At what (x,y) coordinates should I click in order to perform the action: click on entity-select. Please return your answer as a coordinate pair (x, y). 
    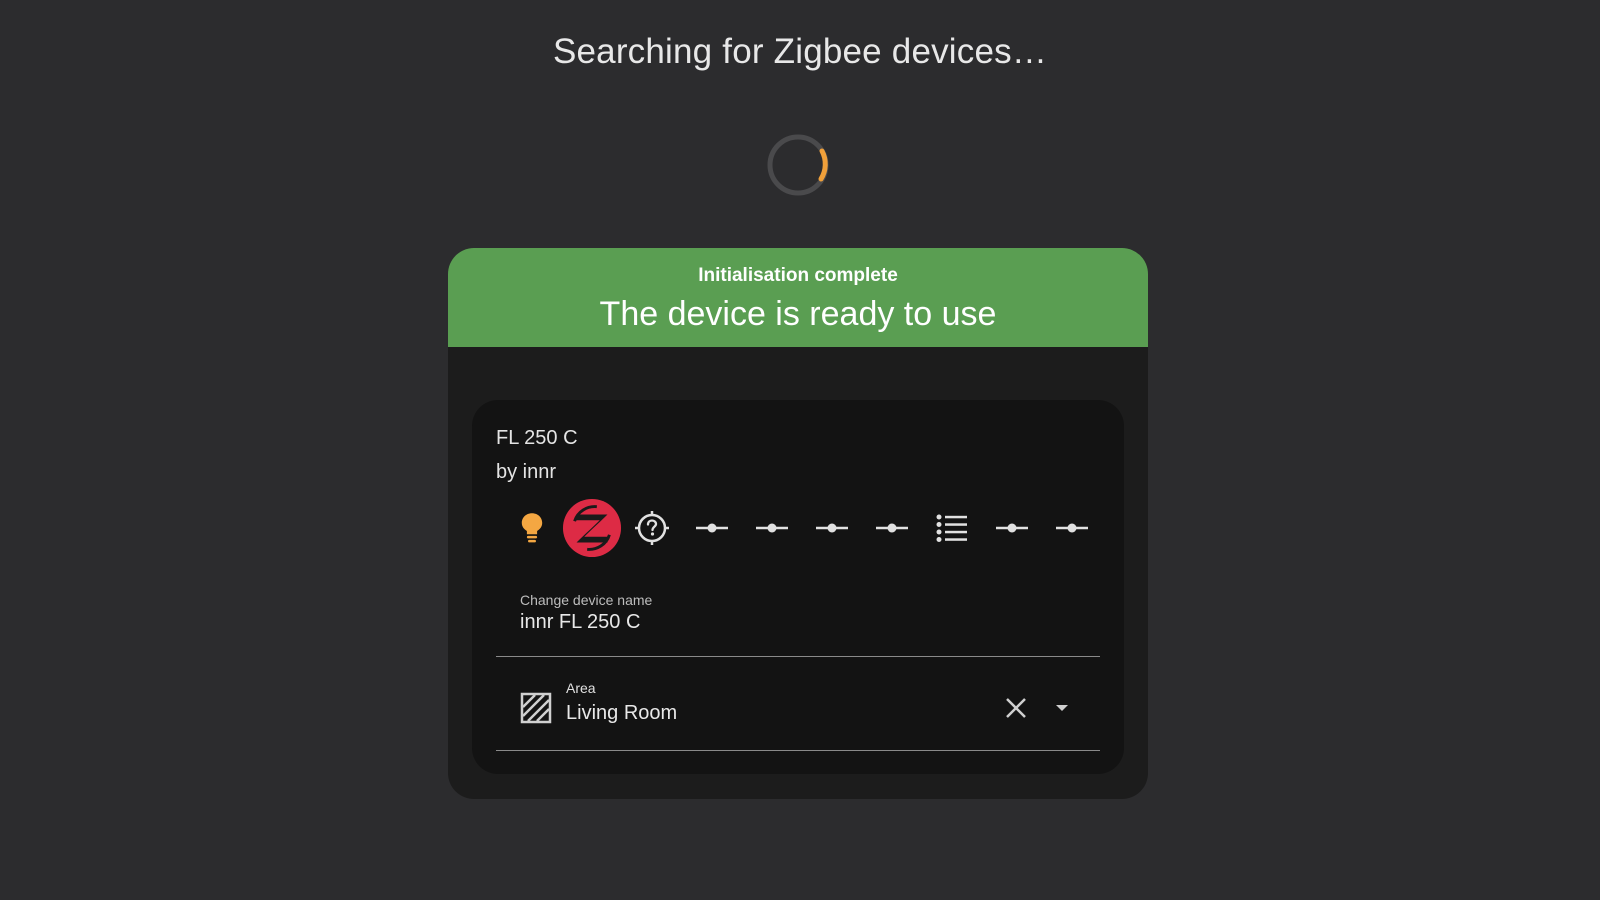
    Looking at the image, I should click on (952, 528).